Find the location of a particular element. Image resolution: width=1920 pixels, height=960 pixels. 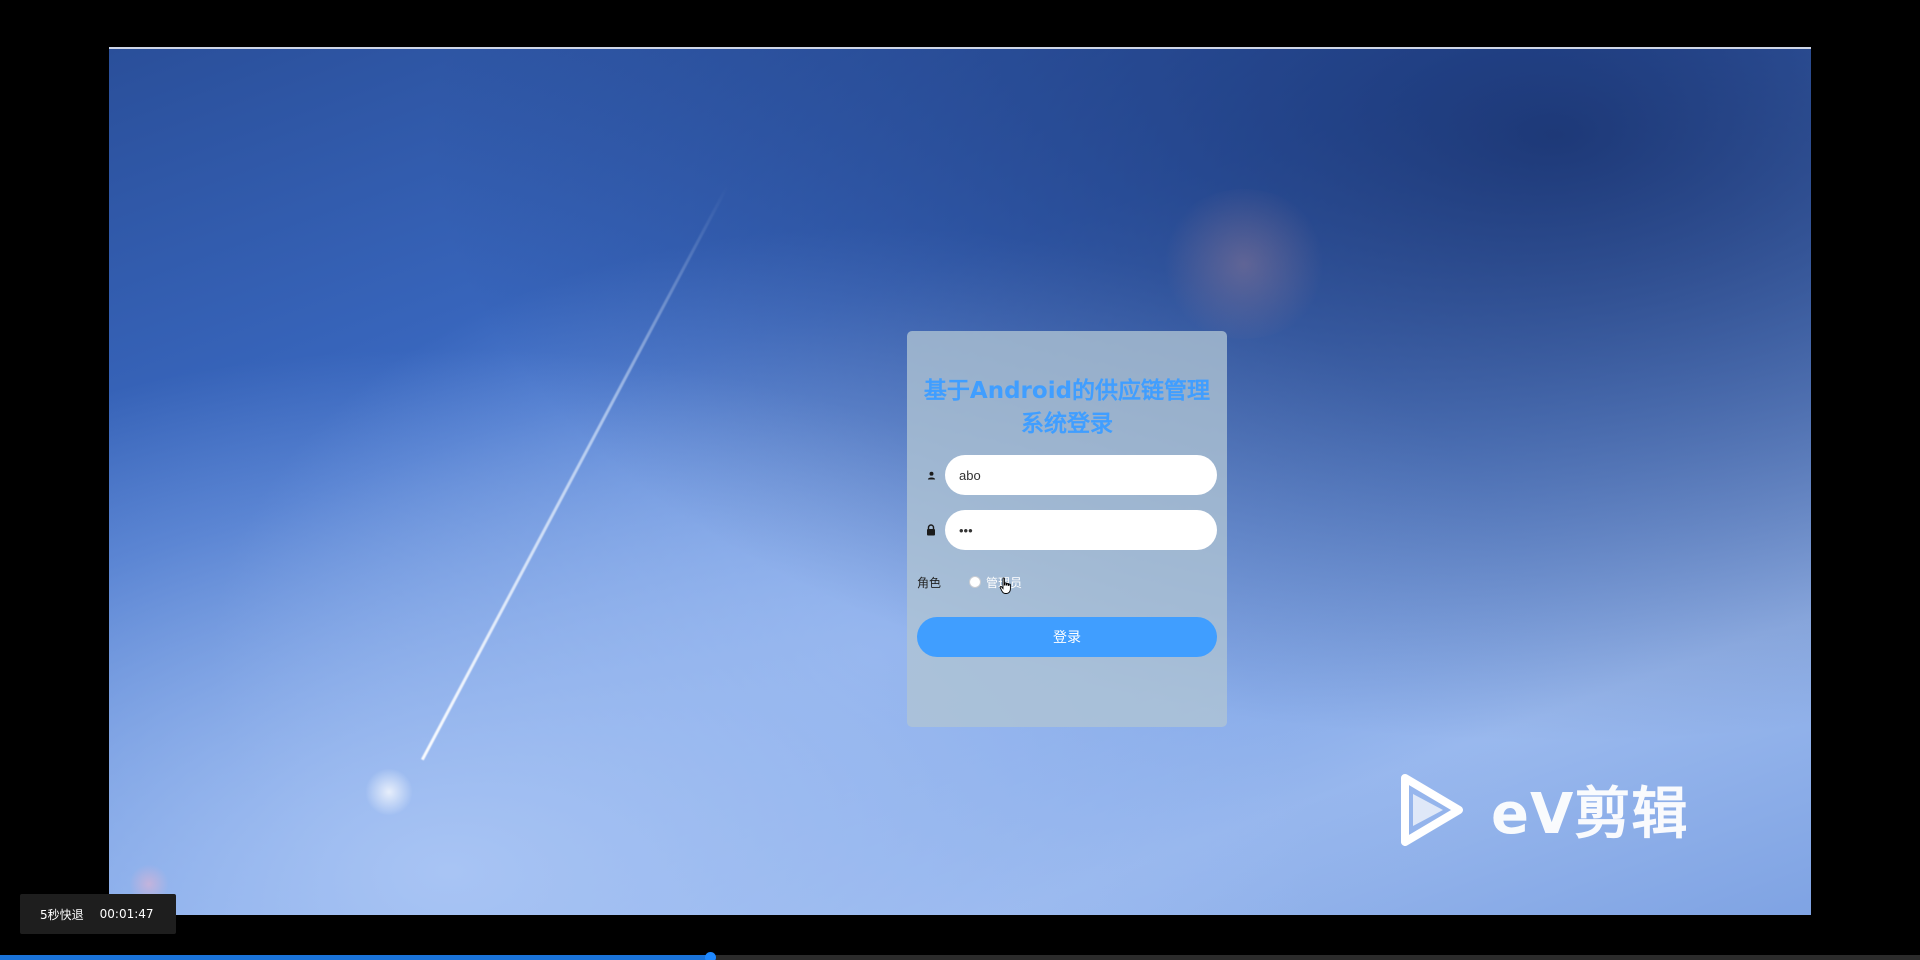

role-row: 角色 管理员 is located at coordinates (1067, 582).